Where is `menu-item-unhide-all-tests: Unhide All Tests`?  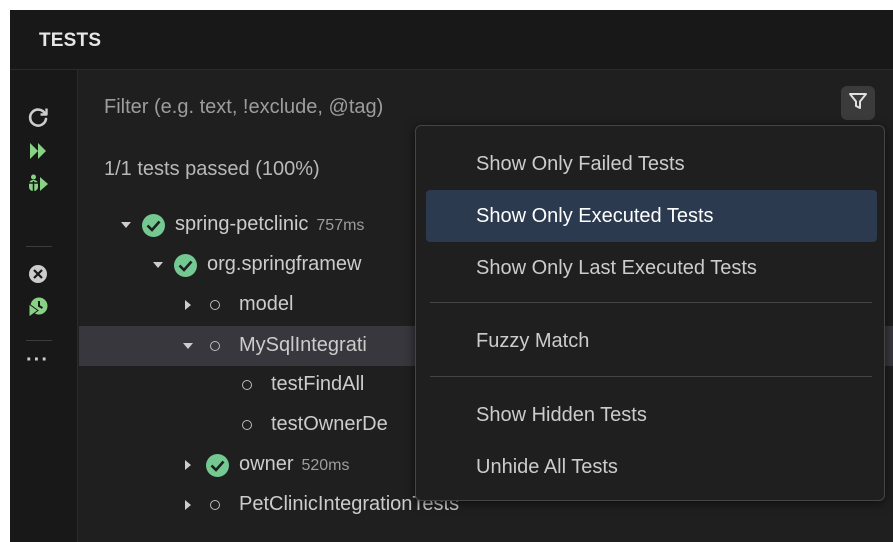
menu-item-unhide-all-tests: Unhide All Tests is located at coordinates (651, 467).